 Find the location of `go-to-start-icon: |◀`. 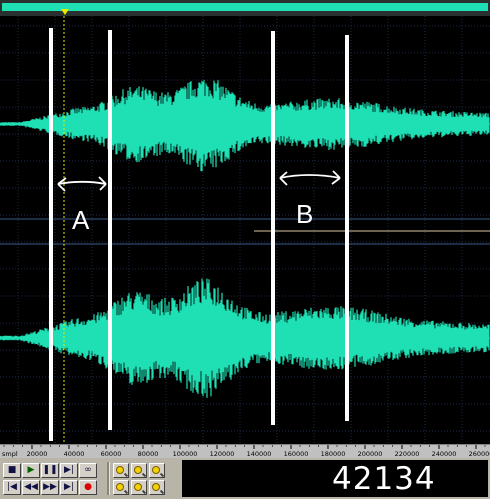

go-to-start-icon: |◀ is located at coordinates (12, 487).